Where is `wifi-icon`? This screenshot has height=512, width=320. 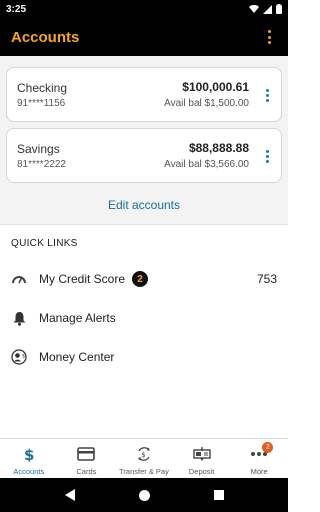
wifi-icon is located at coordinates (254, 8).